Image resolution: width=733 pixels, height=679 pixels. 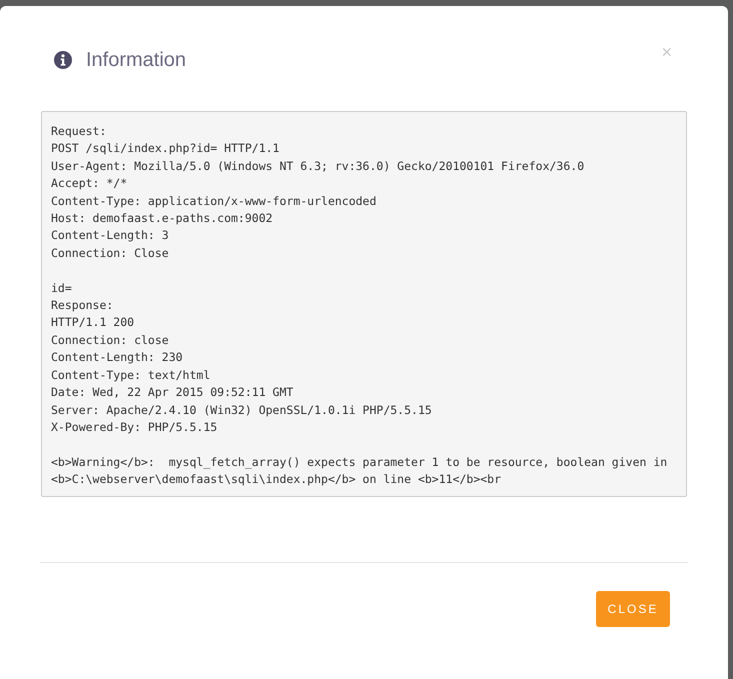 What do you see at coordinates (633, 609) in the screenshot?
I see `close-button: CLOSE` at bounding box center [633, 609].